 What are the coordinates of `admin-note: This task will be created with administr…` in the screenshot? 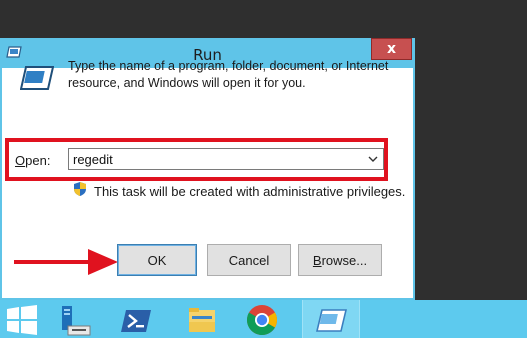 It's located at (250, 191).